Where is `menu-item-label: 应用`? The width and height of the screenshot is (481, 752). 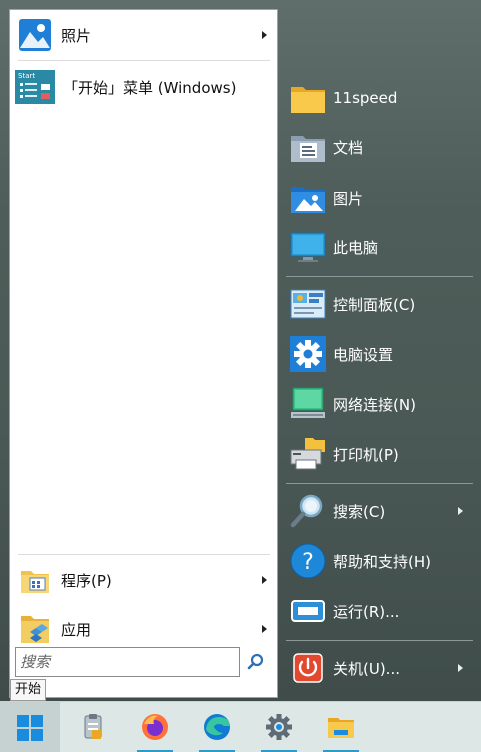 menu-item-label: 应用 is located at coordinates (76, 629).